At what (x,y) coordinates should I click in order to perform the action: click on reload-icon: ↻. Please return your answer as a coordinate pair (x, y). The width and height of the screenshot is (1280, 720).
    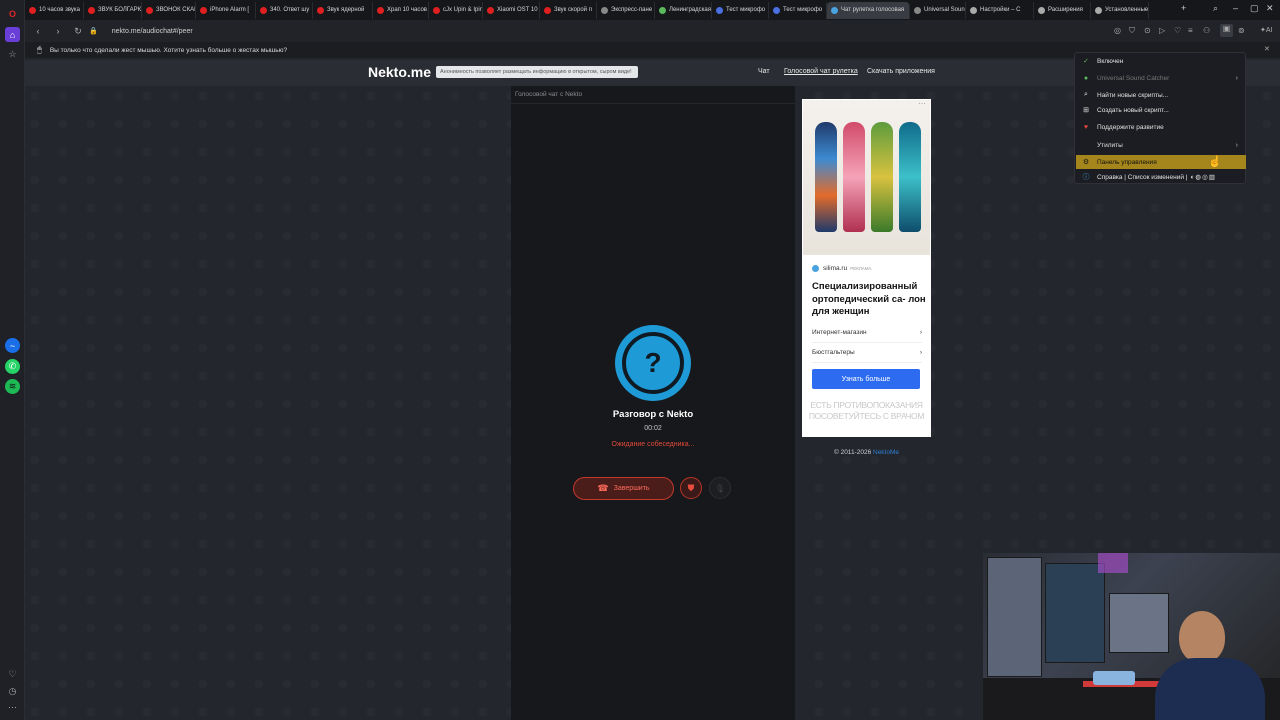
    Looking at the image, I should click on (78, 31).